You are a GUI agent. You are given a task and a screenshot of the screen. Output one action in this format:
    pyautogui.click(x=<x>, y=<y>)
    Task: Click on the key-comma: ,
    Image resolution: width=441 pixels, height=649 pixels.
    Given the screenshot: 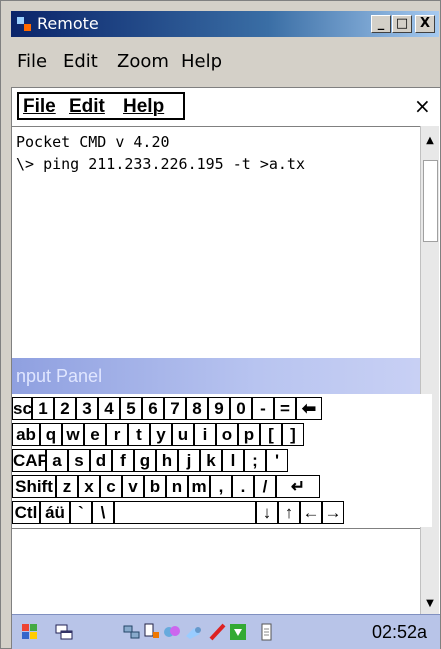 What is the action you would take?
    pyautogui.click(x=221, y=486)
    